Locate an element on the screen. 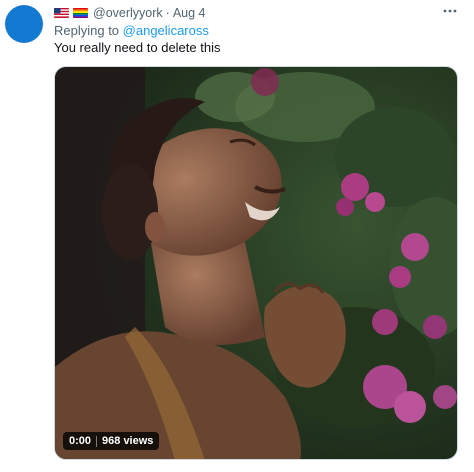 The image size is (474, 472). user-handle: @overlyyork is located at coordinates (128, 13).